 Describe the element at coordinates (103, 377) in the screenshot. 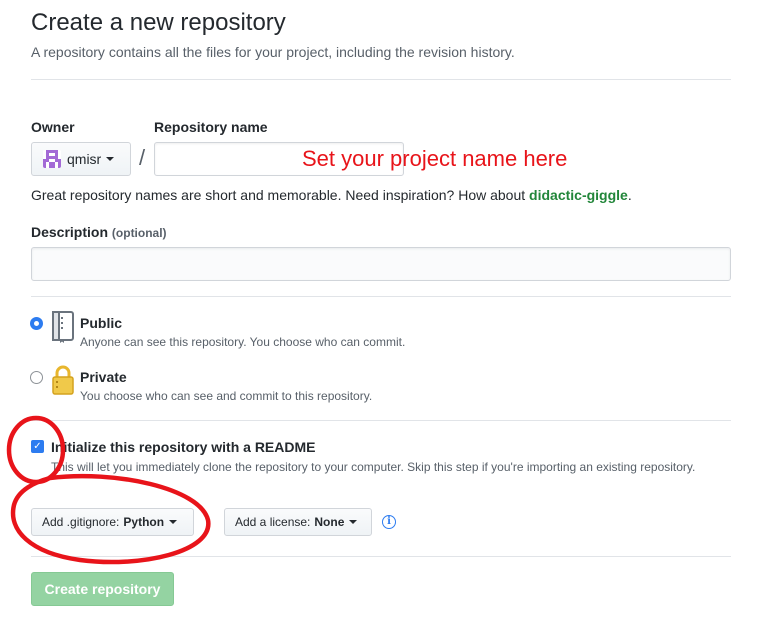

I see `private-option-title: Private` at that location.